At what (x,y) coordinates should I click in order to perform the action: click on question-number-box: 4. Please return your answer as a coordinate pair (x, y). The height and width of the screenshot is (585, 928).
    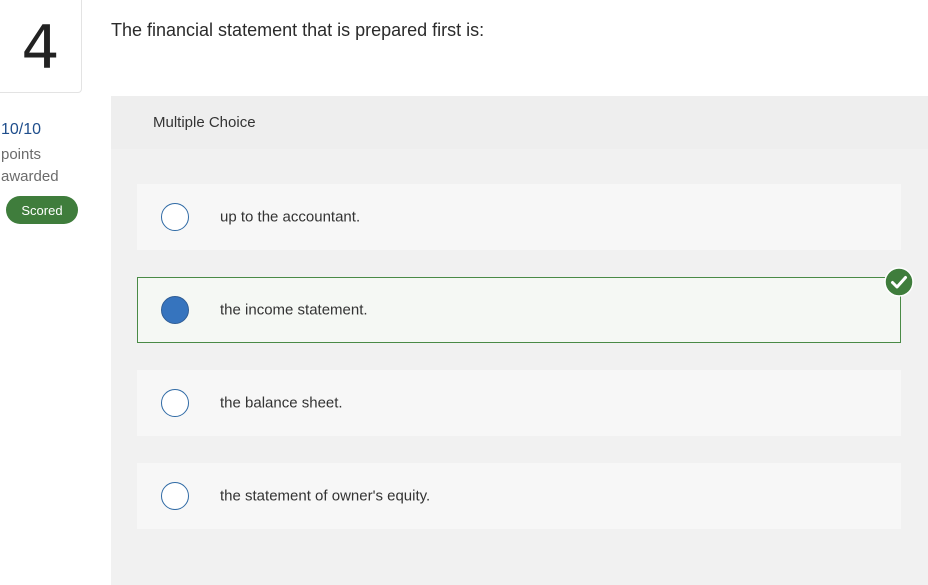
    Looking at the image, I should click on (41, 46).